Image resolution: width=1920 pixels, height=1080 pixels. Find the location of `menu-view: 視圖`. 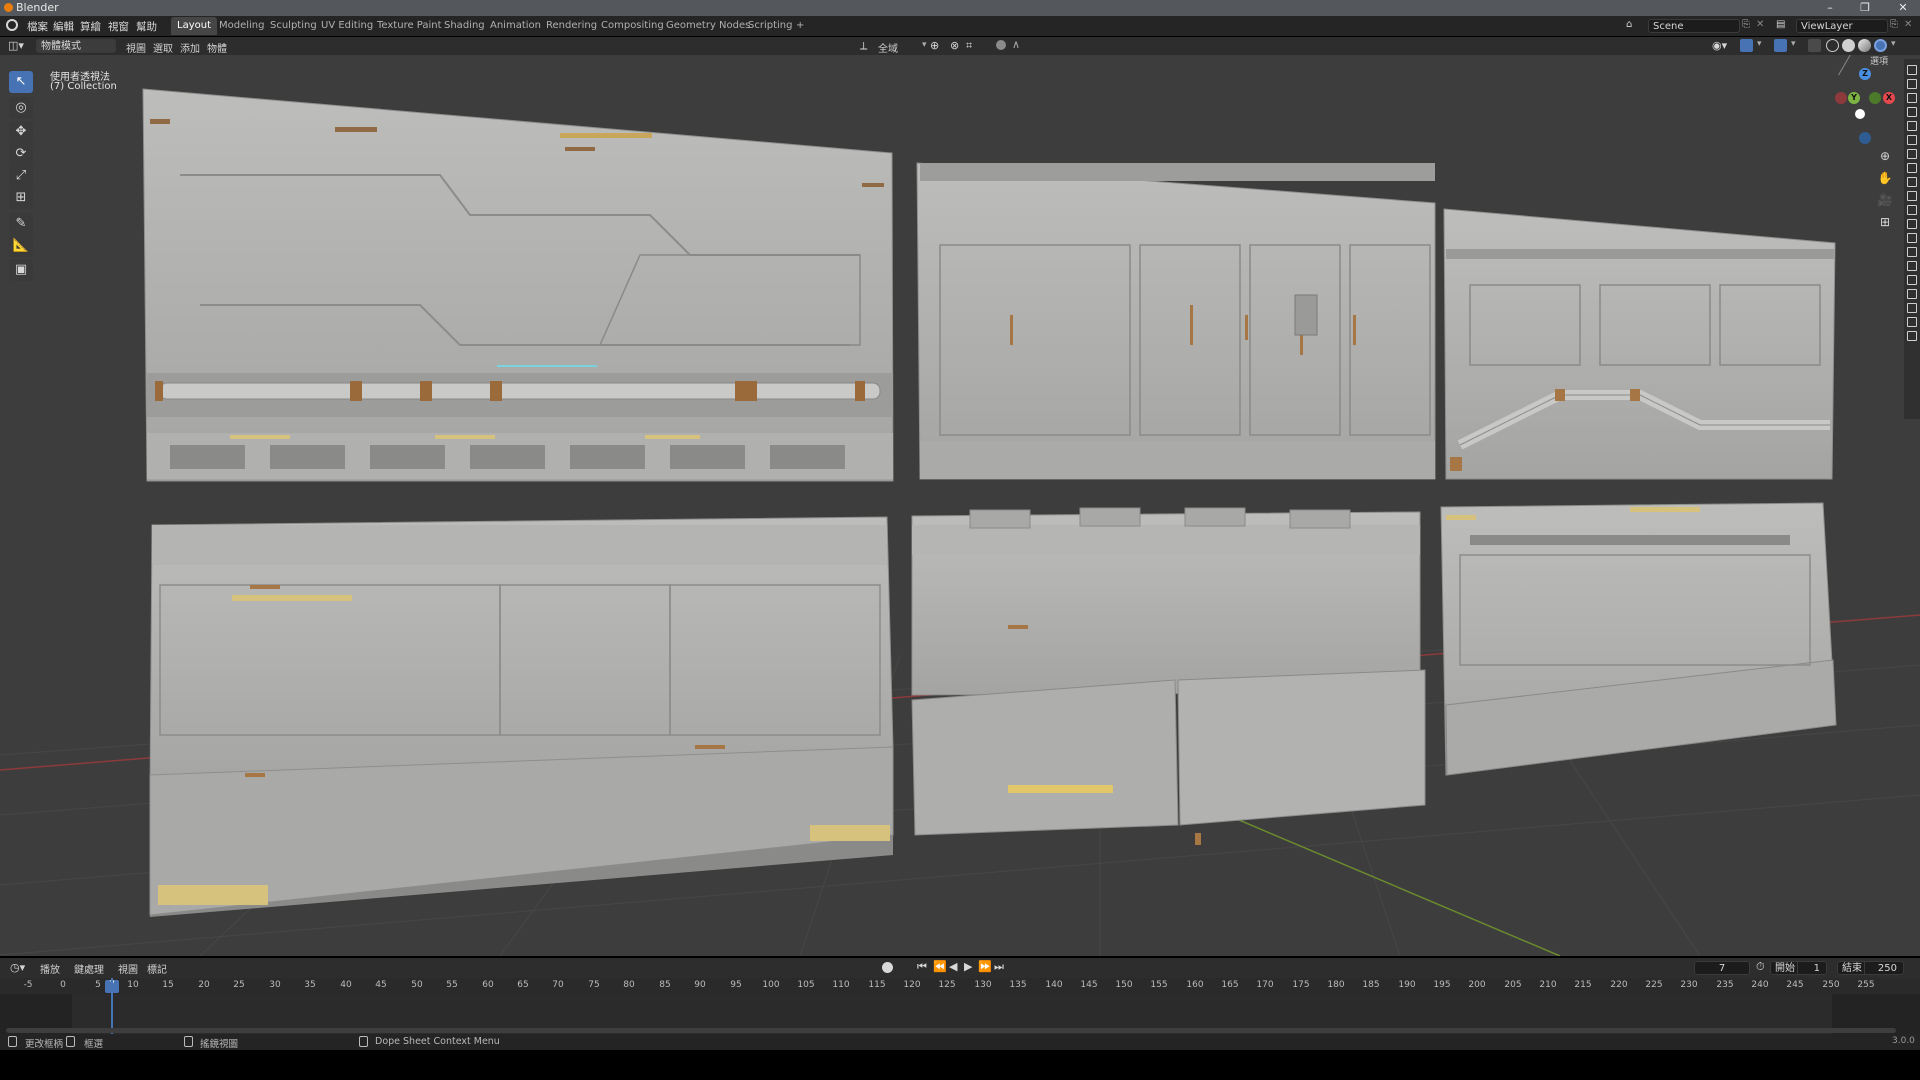

menu-view: 視圖 is located at coordinates (136, 47).